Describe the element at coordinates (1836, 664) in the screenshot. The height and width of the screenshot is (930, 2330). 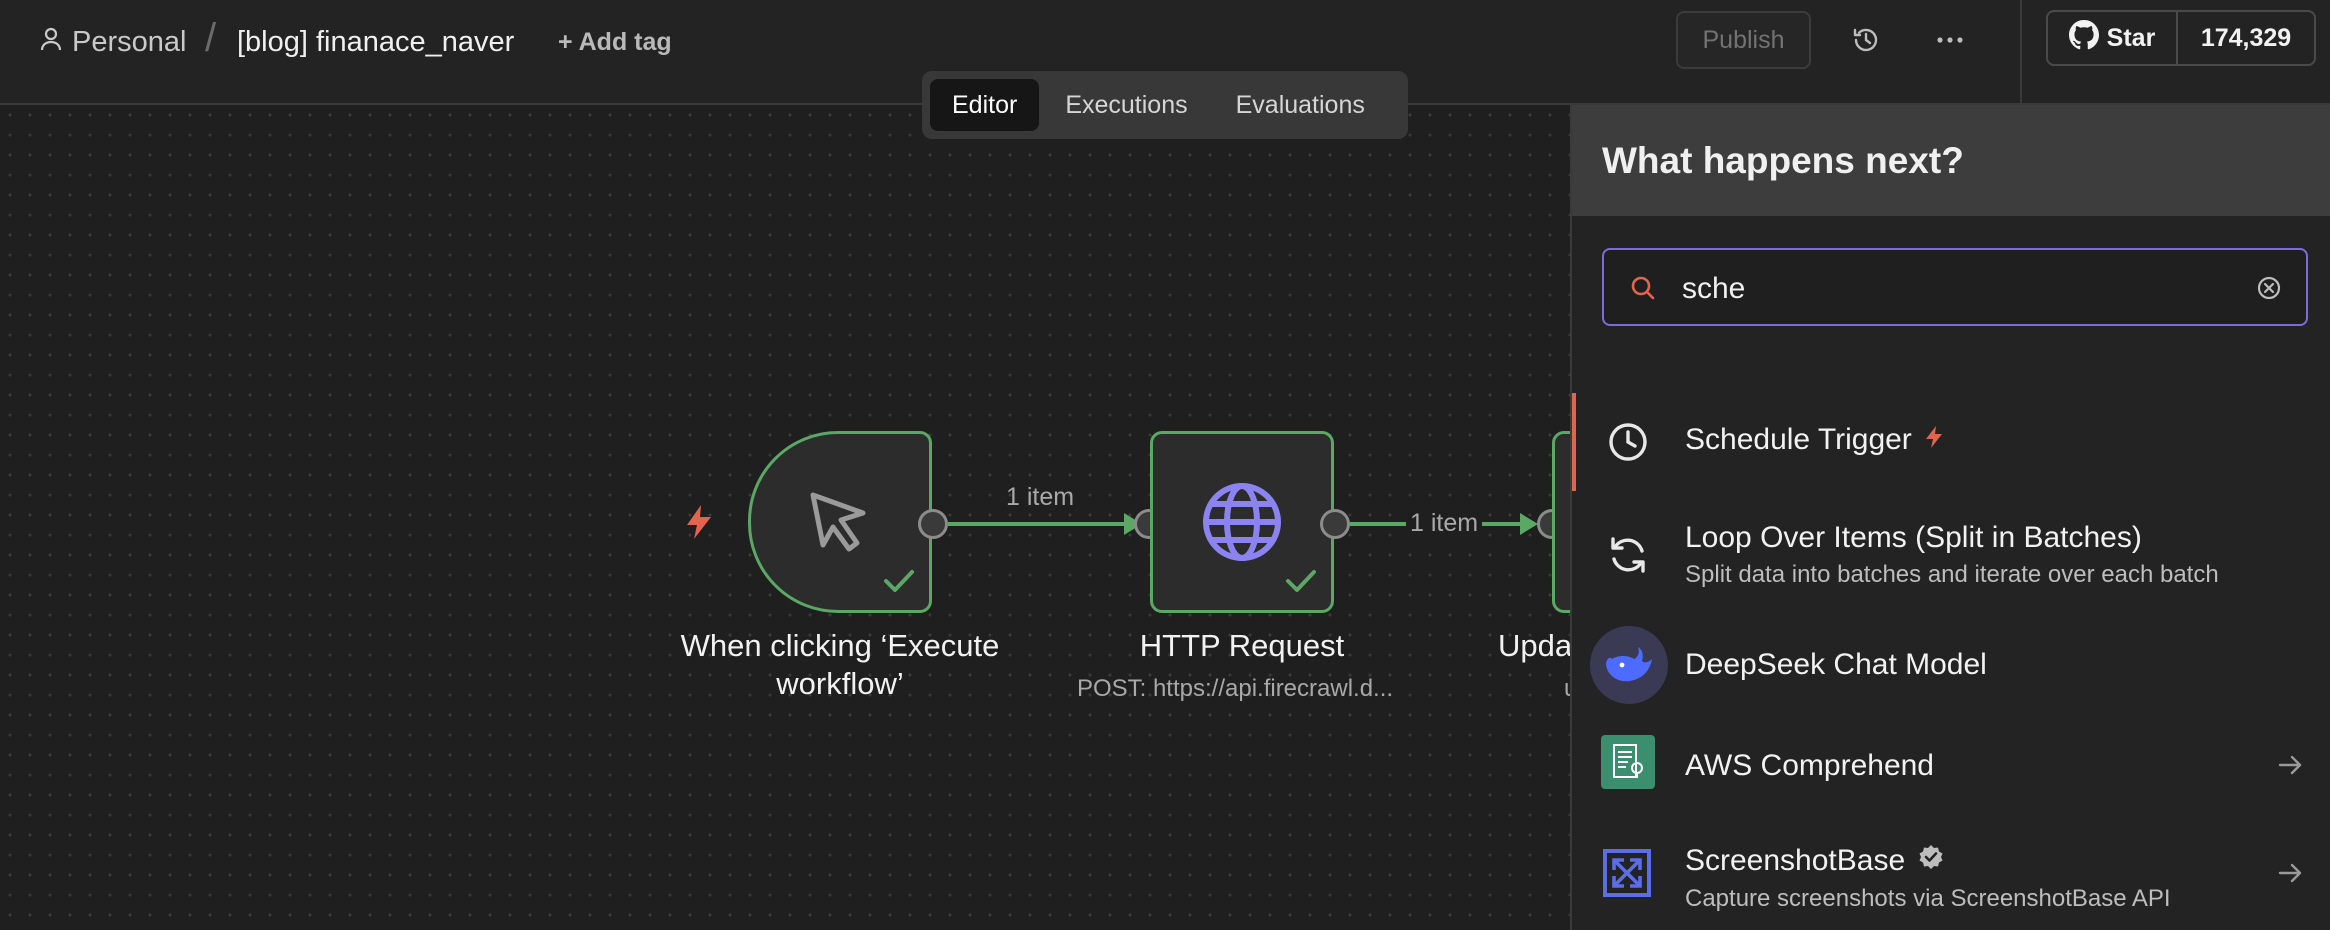
I see `list-item-title: DeepSeek Chat Model` at that location.